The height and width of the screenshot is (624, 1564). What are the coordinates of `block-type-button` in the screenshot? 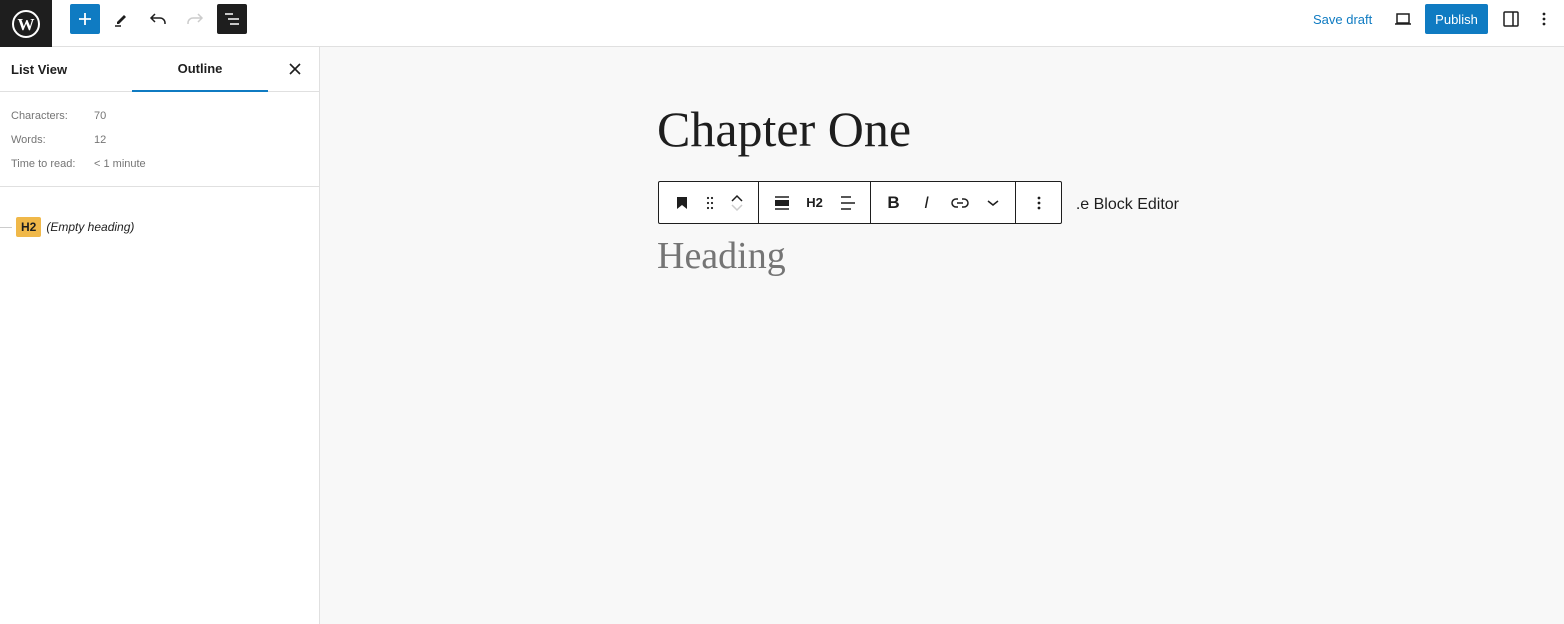 It's located at (681, 202).